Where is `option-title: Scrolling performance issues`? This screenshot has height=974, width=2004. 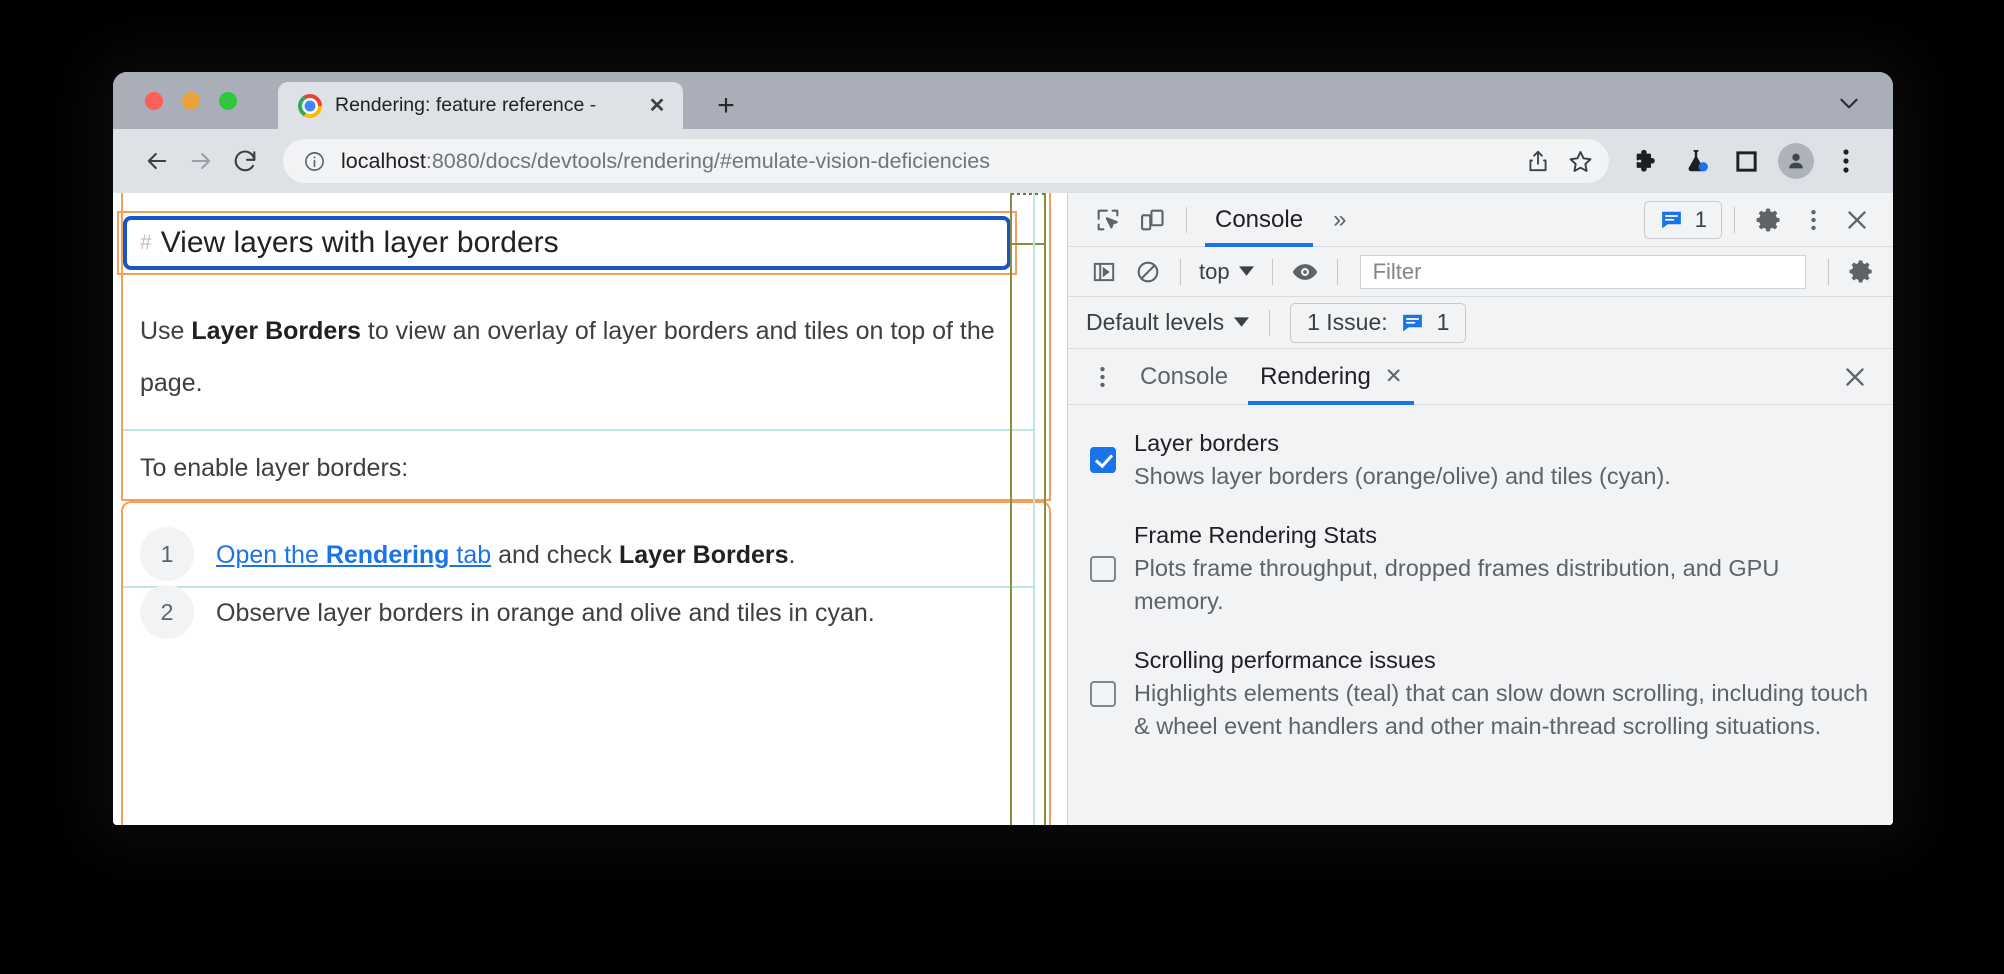 option-title: Scrolling performance issues is located at coordinates (1285, 660).